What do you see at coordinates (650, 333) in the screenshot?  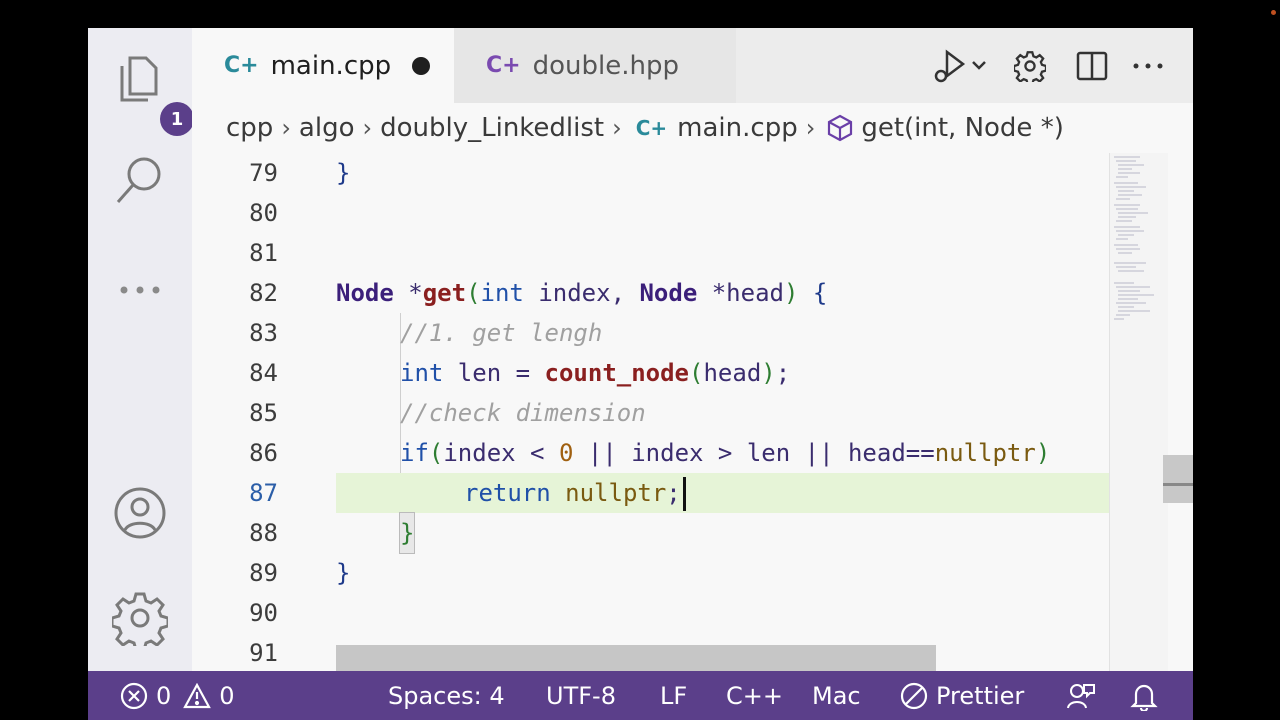 I see `code-line: 83 //1. get lengh` at bounding box center [650, 333].